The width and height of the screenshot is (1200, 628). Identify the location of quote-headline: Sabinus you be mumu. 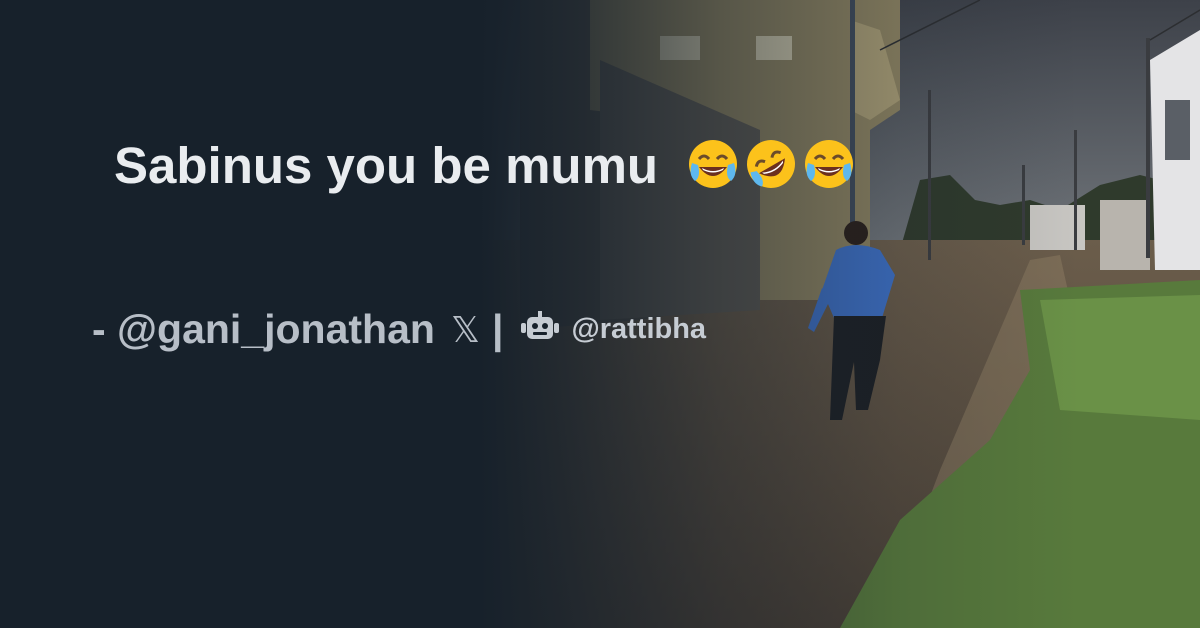
(485, 166).